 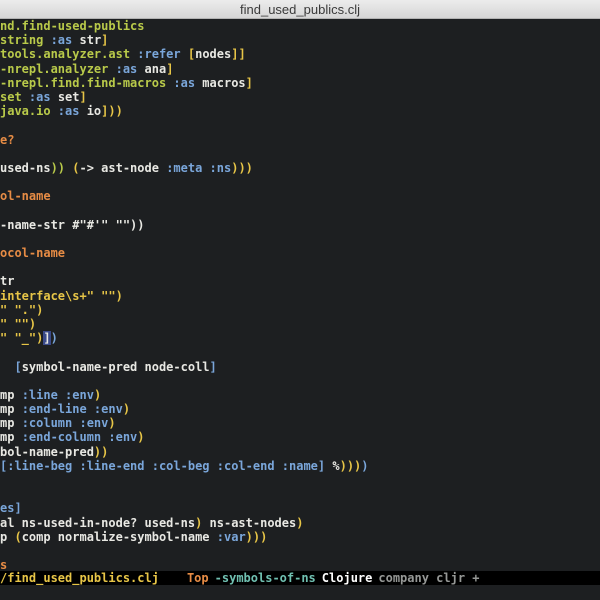 I want to click on code-token: used-ns, so click(x=25, y=167).